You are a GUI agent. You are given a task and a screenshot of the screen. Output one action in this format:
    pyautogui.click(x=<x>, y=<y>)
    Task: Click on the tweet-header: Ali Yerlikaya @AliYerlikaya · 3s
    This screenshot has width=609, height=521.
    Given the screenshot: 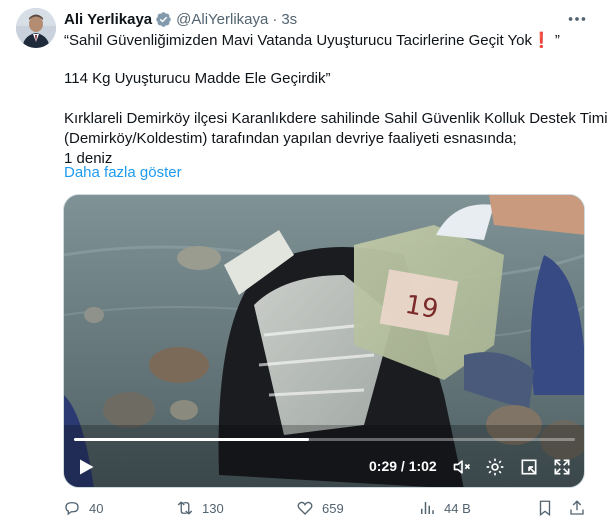 What is the action you would take?
    pyautogui.click(x=180, y=19)
    